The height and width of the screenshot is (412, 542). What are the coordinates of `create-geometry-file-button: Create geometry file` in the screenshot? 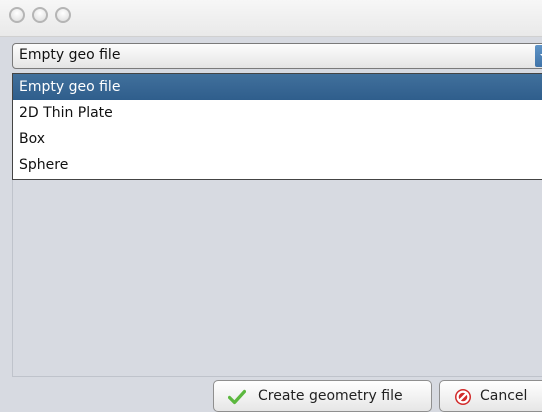 It's located at (322, 396).